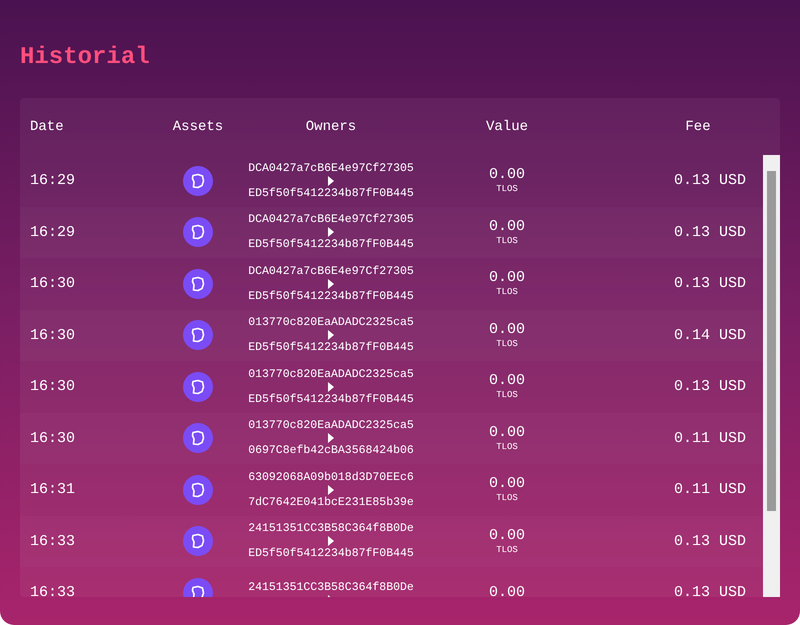 The width and height of the screenshot is (800, 625). What do you see at coordinates (85, 58) in the screenshot?
I see `page-title: Historial` at bounding box center [85, 58].